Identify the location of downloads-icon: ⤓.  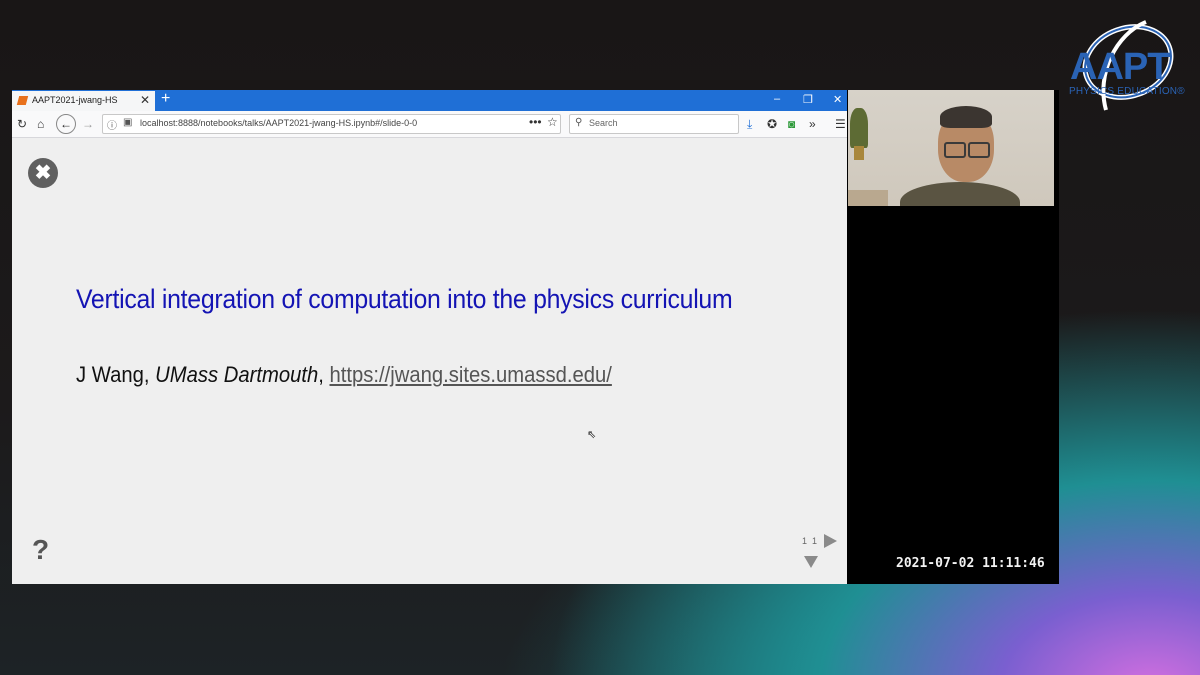
(749, 124).